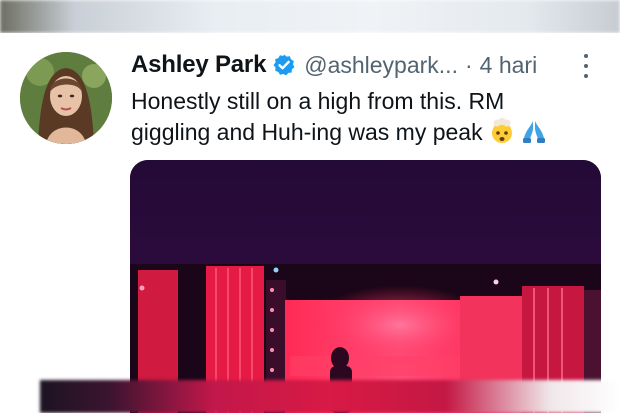  I want to click on tweet-text-line-2-text: giggling and Huh-ing was my peak, so click(307, 132).